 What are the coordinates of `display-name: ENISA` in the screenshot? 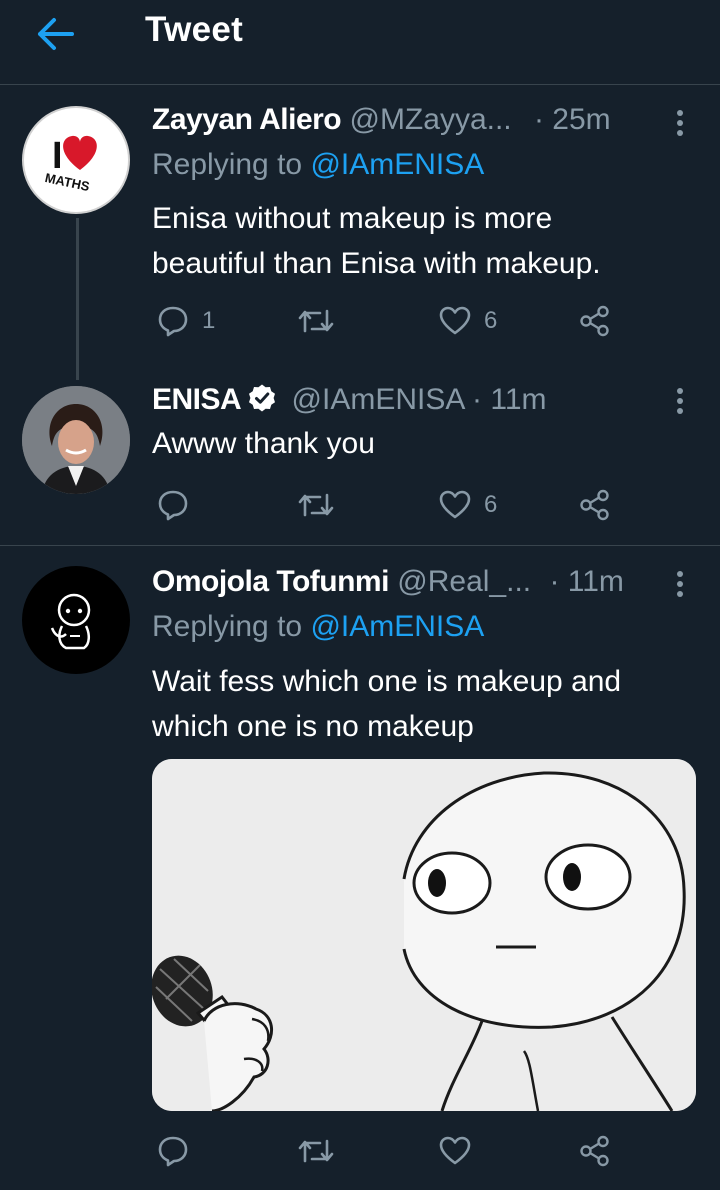 It's located at (197, 399).